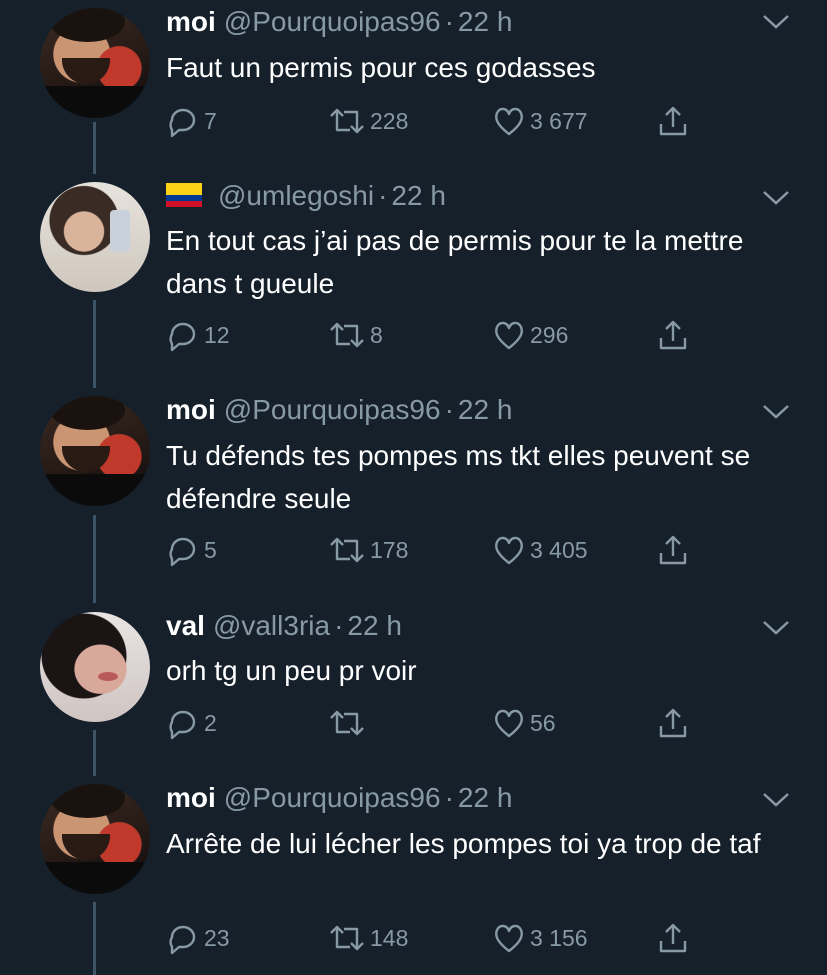 Image resolution: width=827 pixels, height=975 pixels. Describe the element at coordinates (368, 938) in the screenshot. I see `retweet-button: 148` at that location.